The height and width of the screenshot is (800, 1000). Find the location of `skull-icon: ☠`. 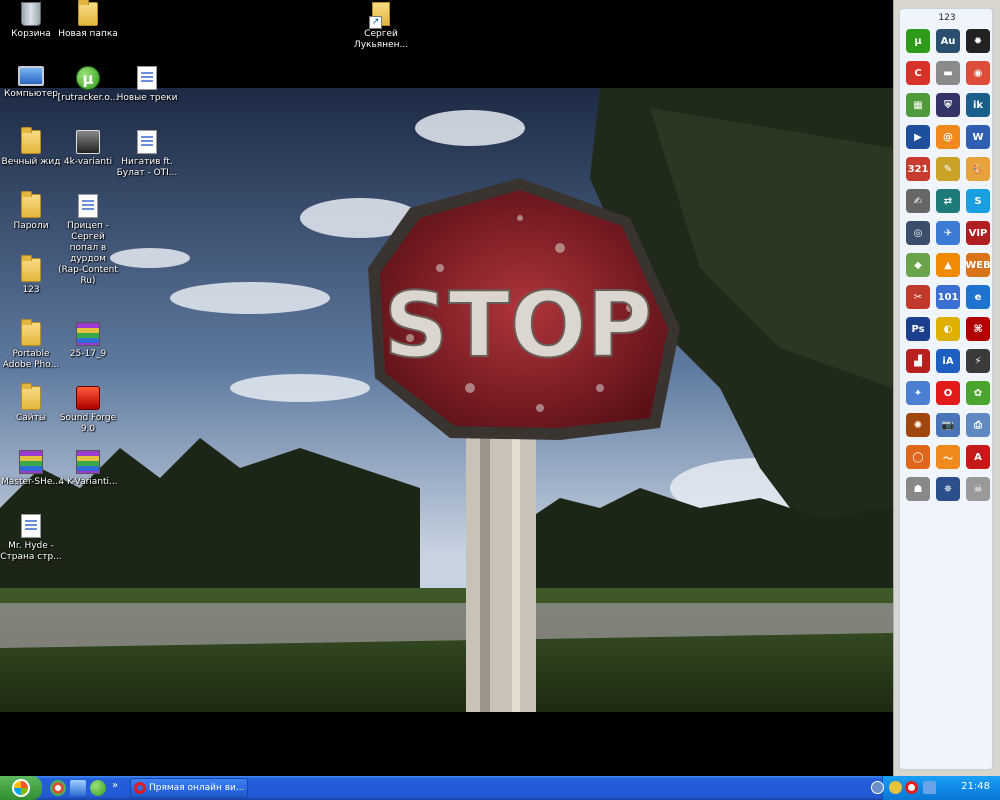

skull-icon: ☠ is located at coordinates (978, 489).